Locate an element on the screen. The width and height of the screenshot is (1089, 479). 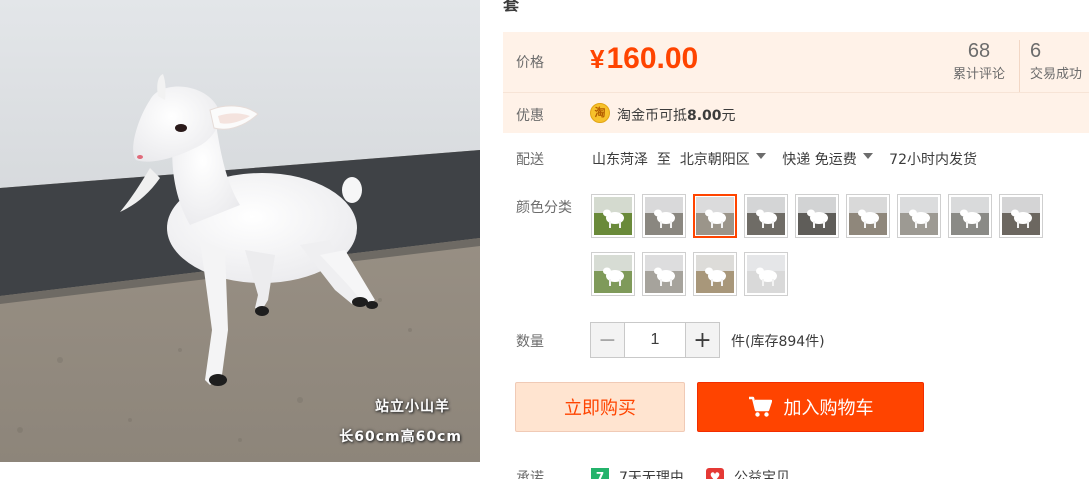
shipping-info: 山东菏泽 至 北京朝阳区 快递 免运费 72小时内发货 is located at coordinates (784, 159).